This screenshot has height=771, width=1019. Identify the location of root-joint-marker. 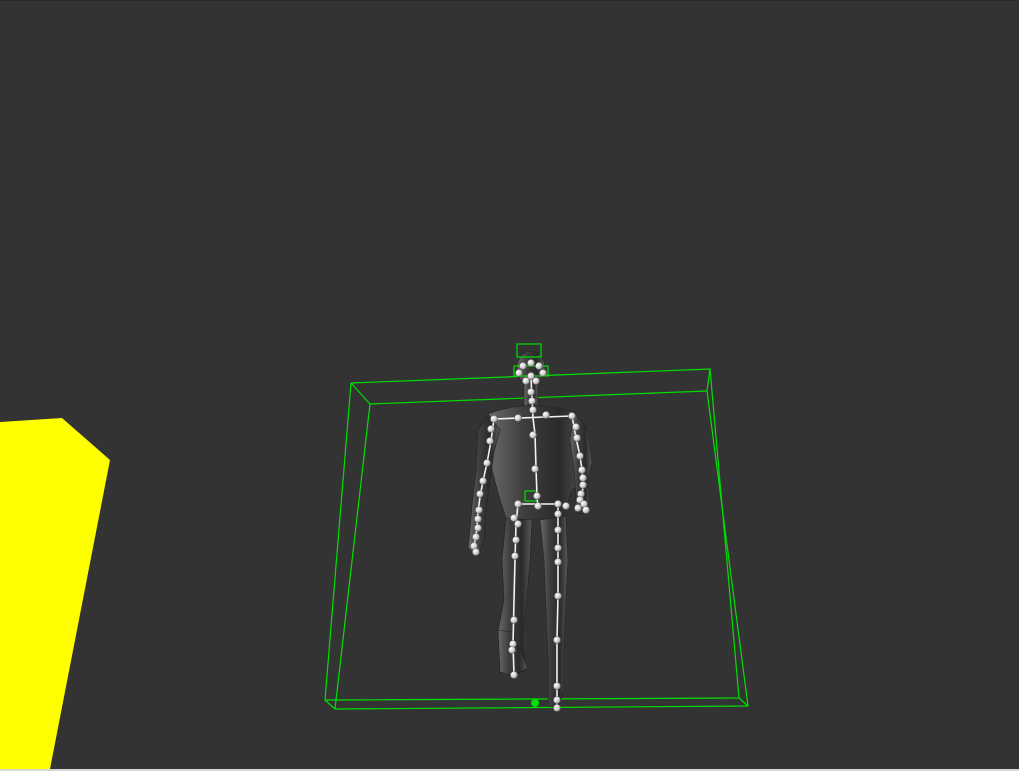
(535, 703).